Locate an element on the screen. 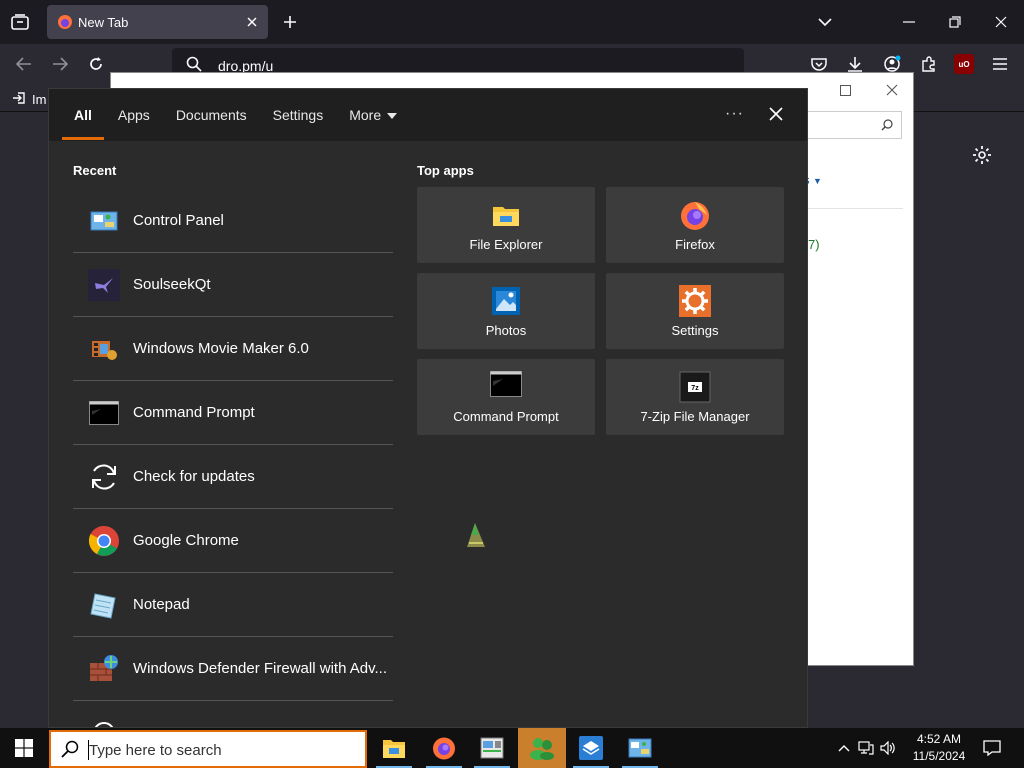  list-all-tabs-icon is located at coordinates (825, 22).